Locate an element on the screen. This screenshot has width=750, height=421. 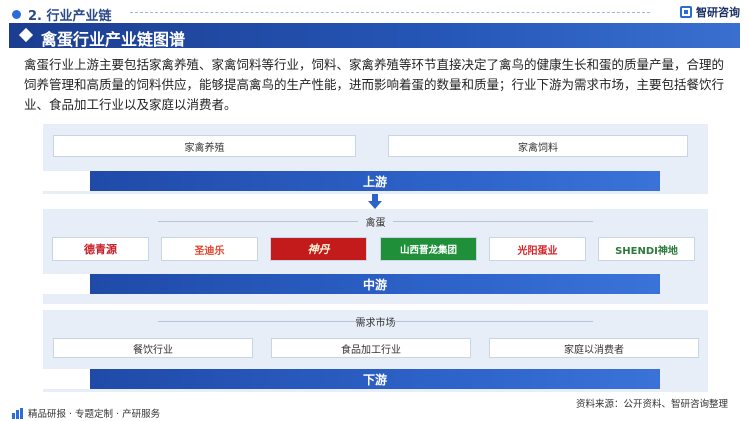
header-divider is located at coordinates (390, 12).